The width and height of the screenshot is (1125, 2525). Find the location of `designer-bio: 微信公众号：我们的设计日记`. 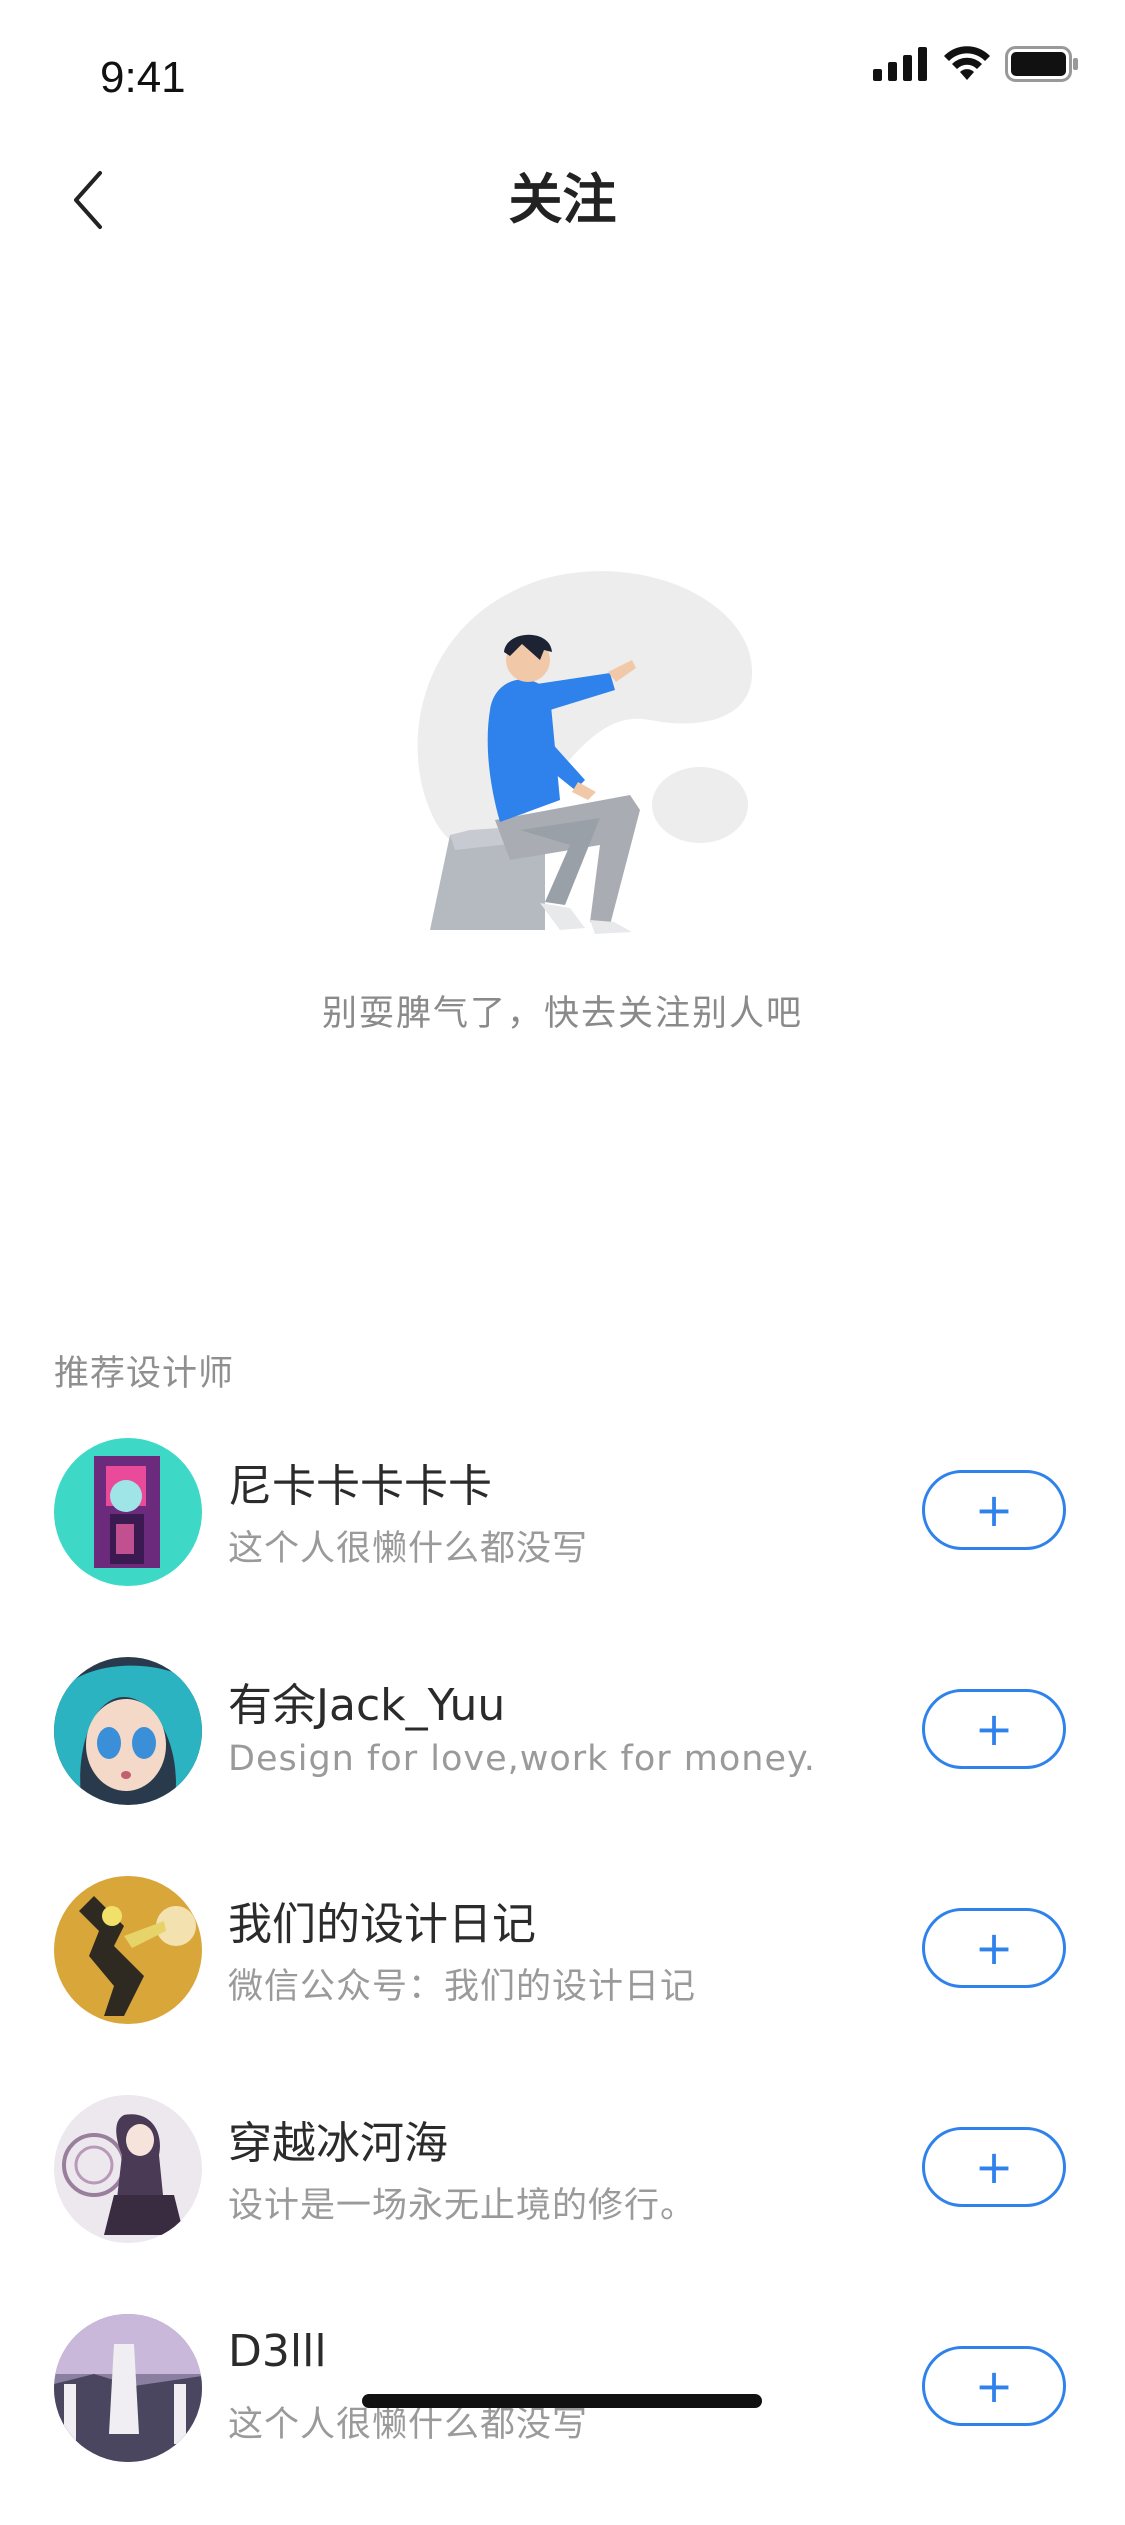

designer-bio: 微信公众号：我们的设计日记 is located at coordinates (462, 1987).